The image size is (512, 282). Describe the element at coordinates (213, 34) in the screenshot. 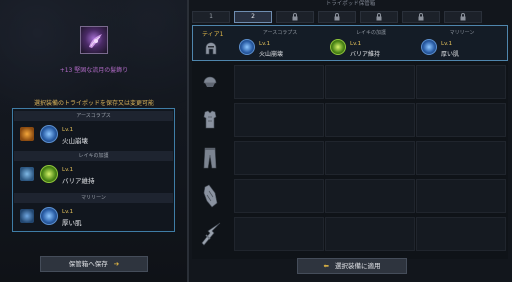

I see `tier-label: ティア1` at that location.